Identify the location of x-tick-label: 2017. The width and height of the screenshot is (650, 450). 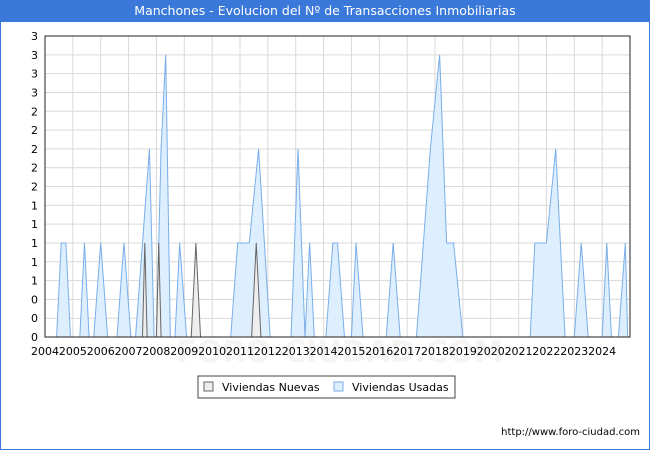
(407, 351).